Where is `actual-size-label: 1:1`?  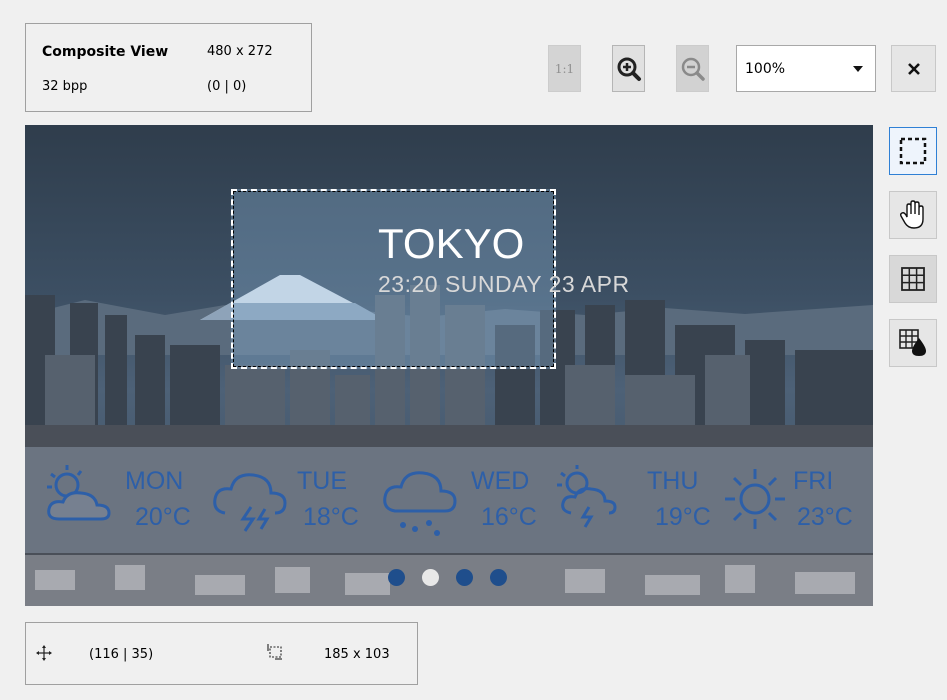 actual-size-label: 1:1 is located at coordinates (564, 68).